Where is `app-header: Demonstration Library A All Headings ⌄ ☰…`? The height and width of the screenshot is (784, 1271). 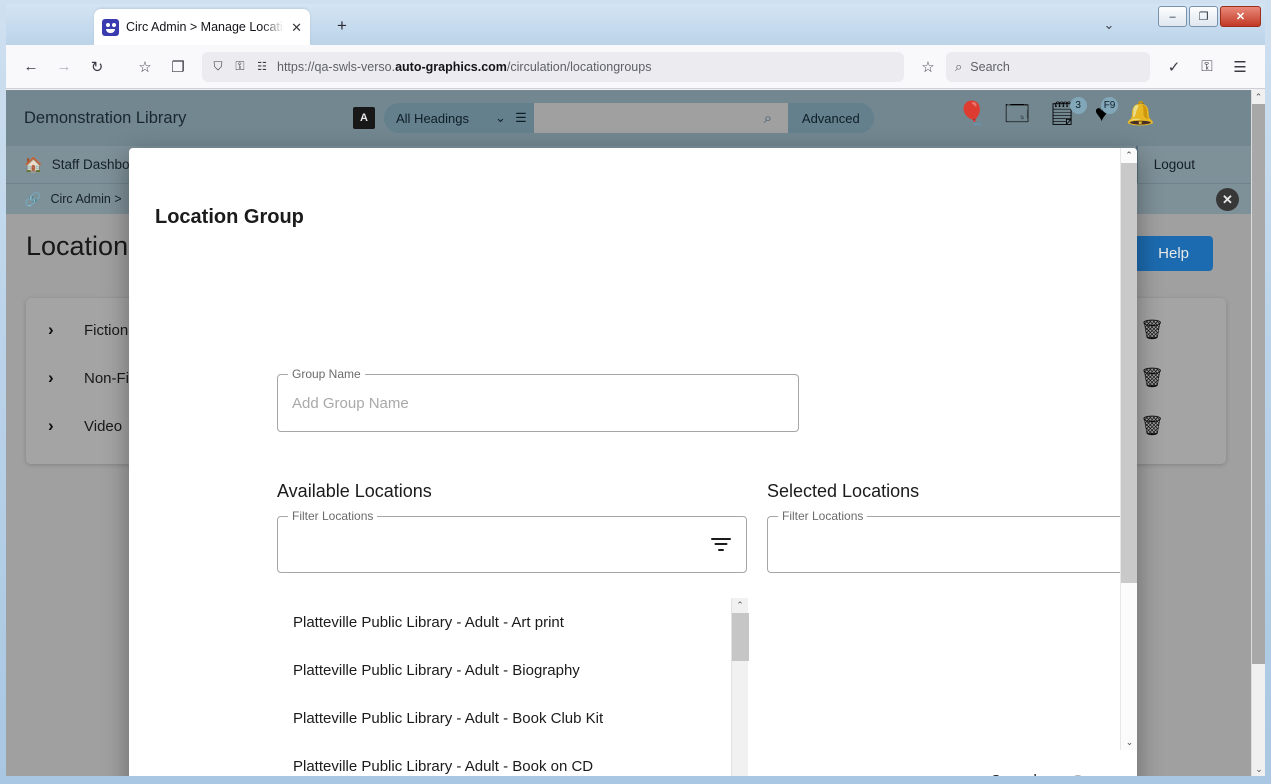
app-header: Demonstration Library A All Headings ⌄ ☰… is located at coordinates (628, 118).